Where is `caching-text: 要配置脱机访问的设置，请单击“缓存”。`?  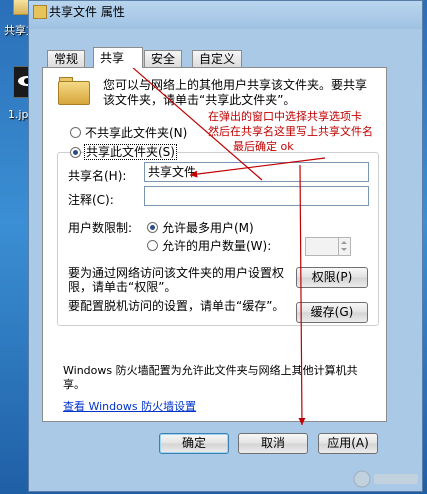
caching-text: 要配置脱机访问的设置，请单击“缓存”。 is located at coordinates (176, 306).